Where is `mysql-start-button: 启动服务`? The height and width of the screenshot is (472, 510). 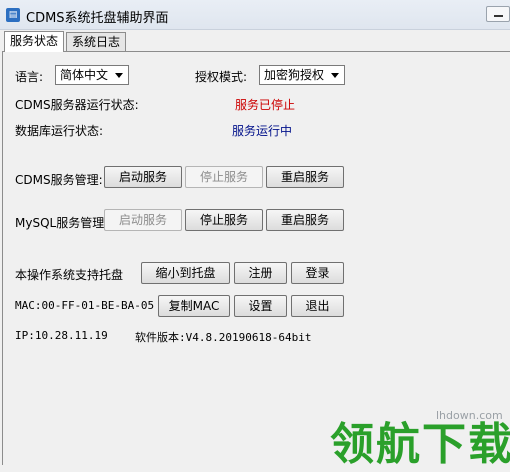 mysql-start-button: 启动服务 is located at coordinates (143, 220).